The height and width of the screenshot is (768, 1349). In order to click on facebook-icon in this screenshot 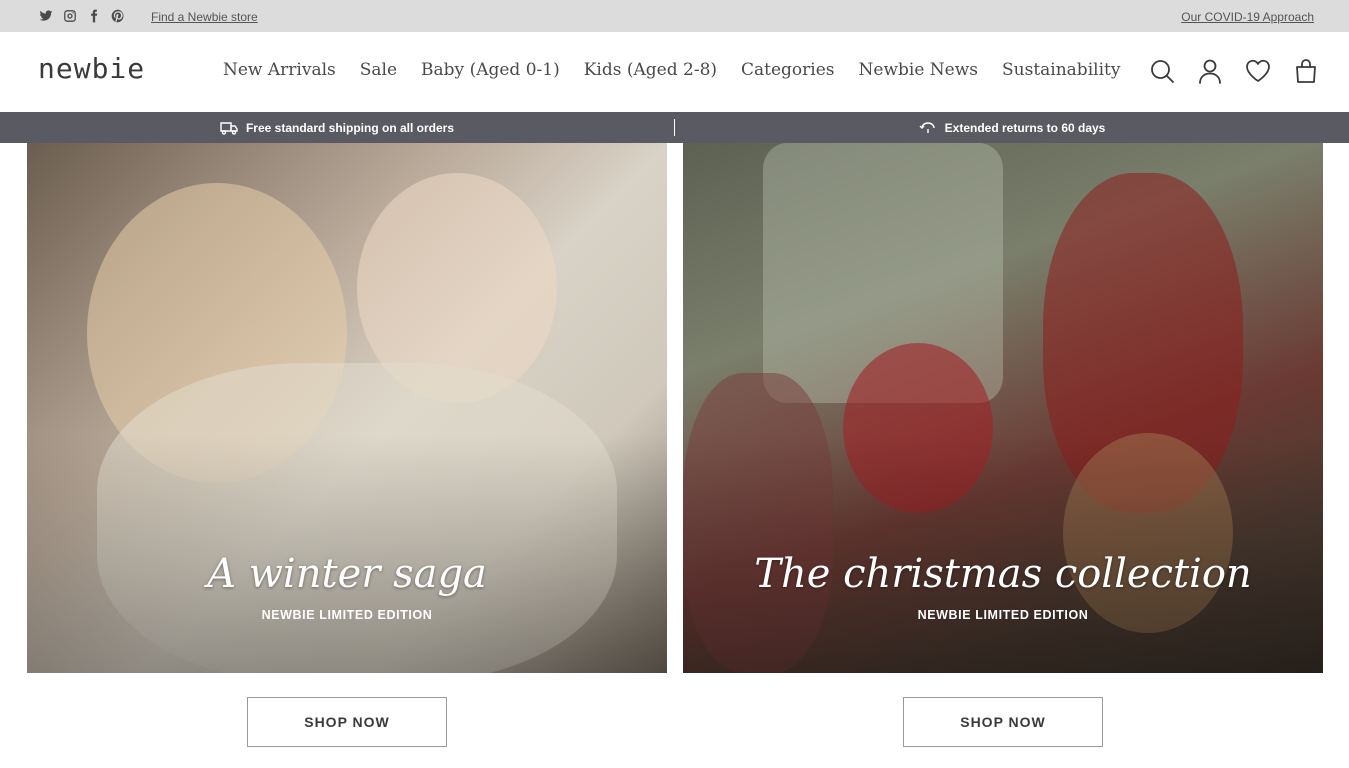, I will do `click(94, 16)`.